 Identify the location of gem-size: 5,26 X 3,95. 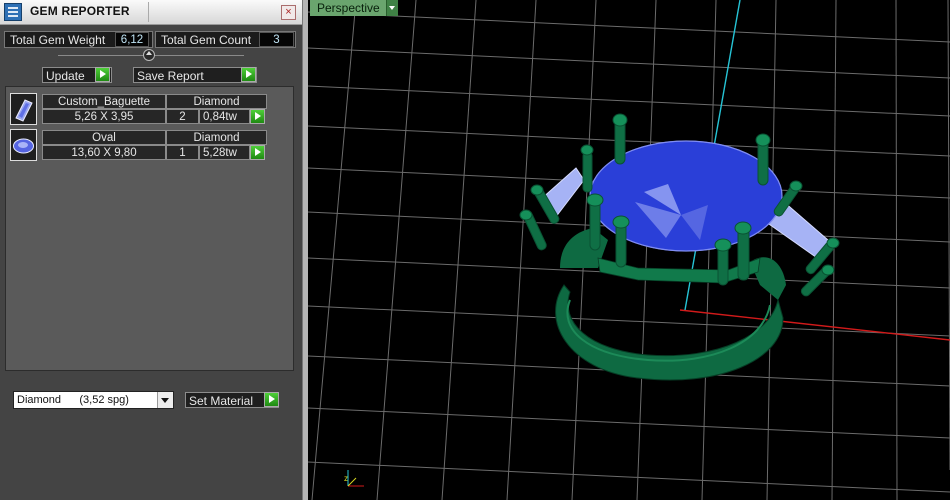
(104, 116).